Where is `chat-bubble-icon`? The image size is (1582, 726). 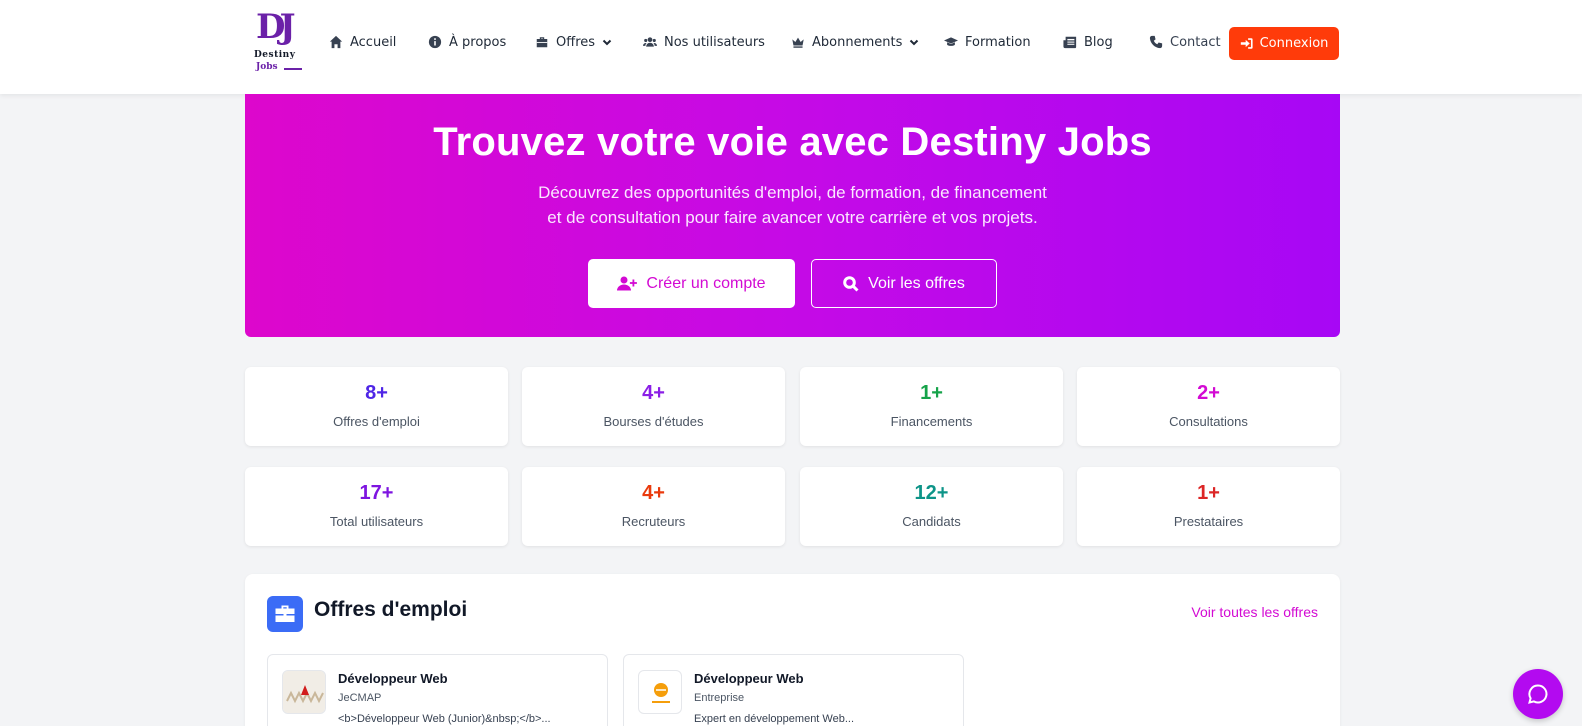
chat-bubble-icon is located at coordinates (1538, 694).